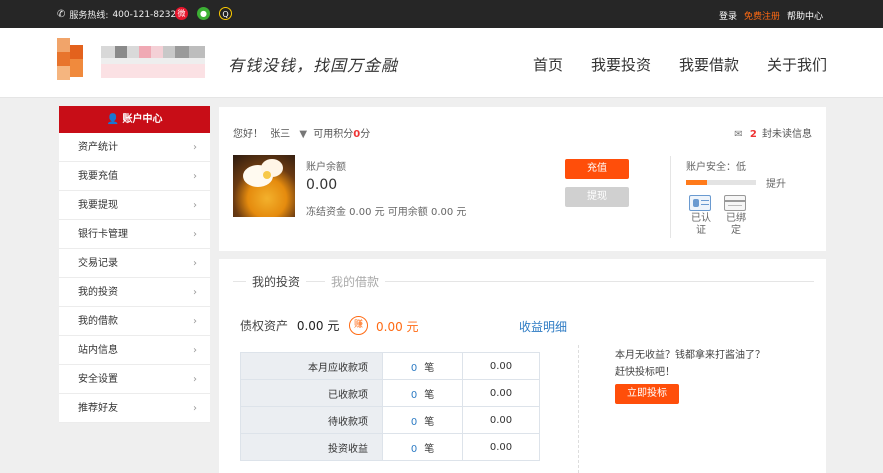 The height and width of the screenshot is (473, 883). Describe the element at coordinates (134, 119) in the screenshot. I see `sidebar-title: 👤 账户中心` at that location.